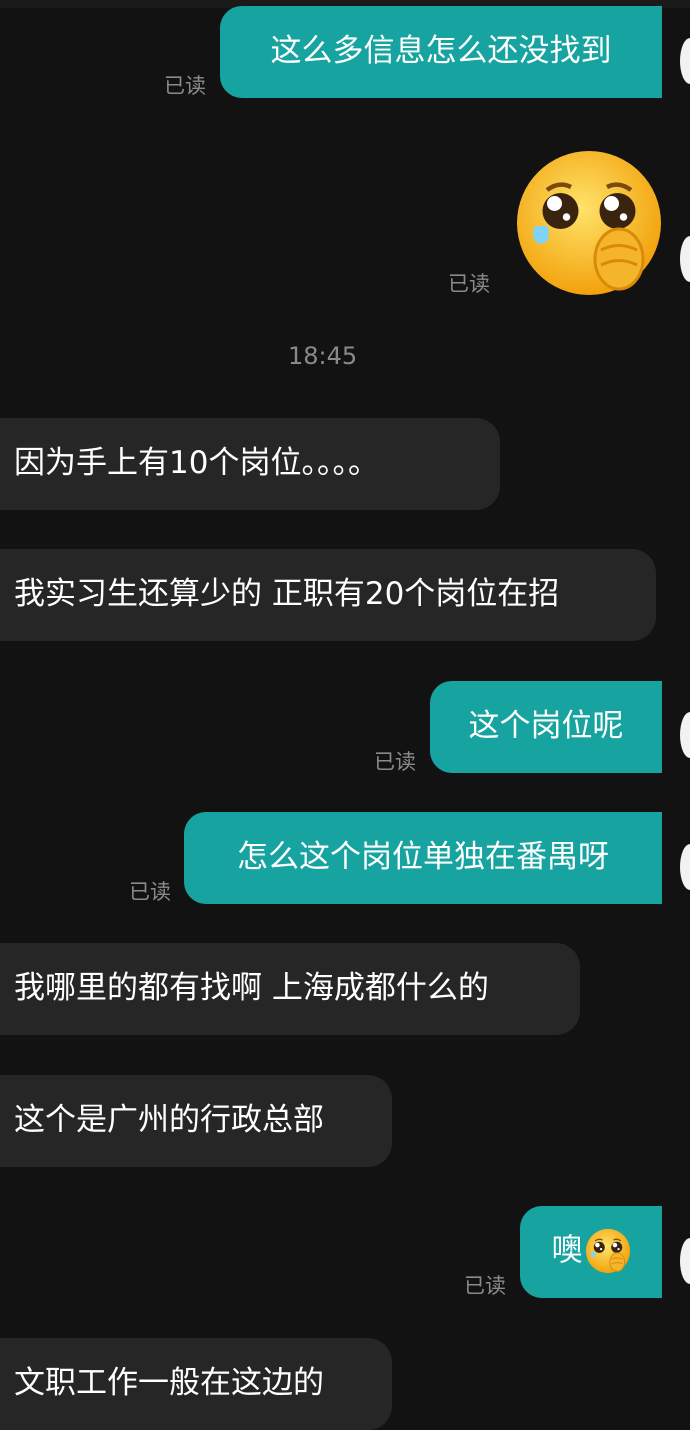  What do you see at coordinates (196, 1121) in the screenshot?
I see `incoming-message: 这个是广州的行政总部` at bounding box center [196, 1121].